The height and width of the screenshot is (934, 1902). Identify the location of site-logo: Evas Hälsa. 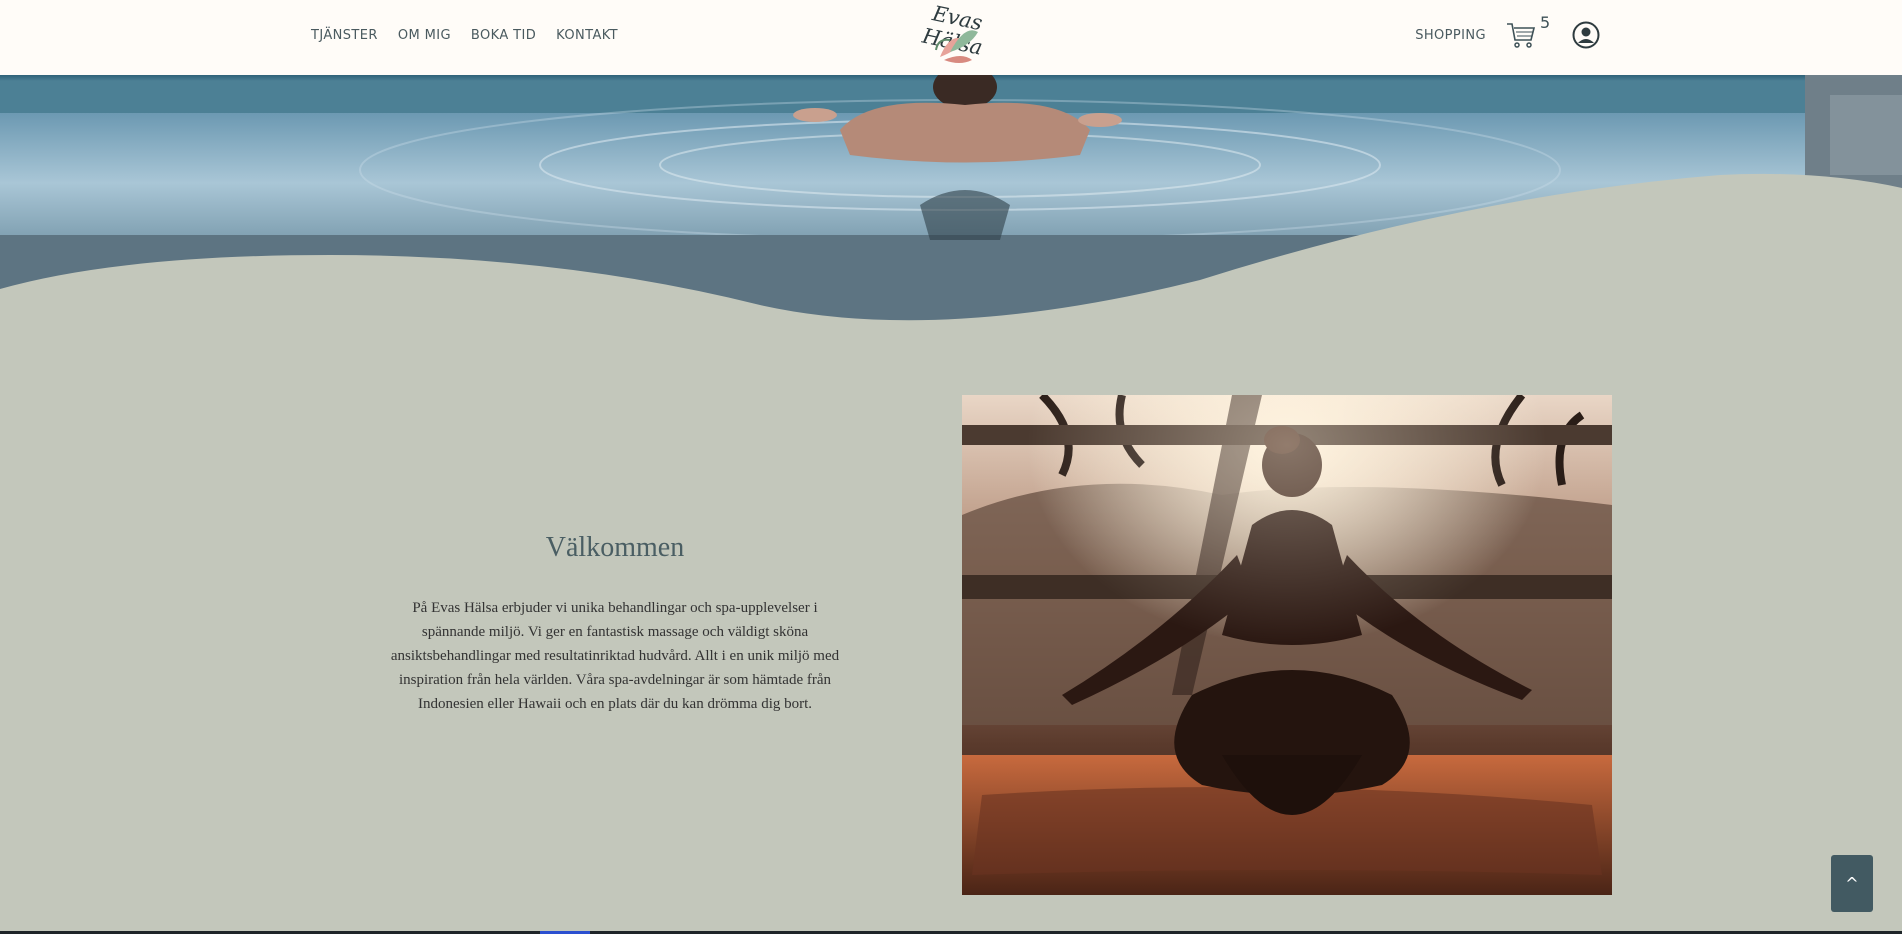
(955, 35).